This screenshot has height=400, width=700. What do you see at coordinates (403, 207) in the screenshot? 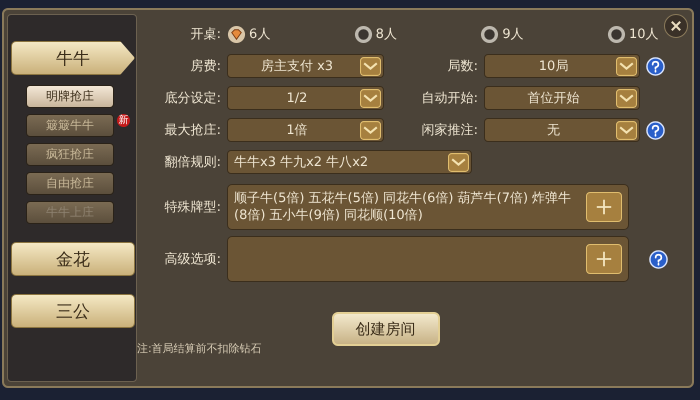
I see `special-cards-text: 顺子牛(5倍) 五花牛(5倍) 同花牛(6倍) 葫芦牛(7倍) 炸弹牛(8倍) 五小牛(9倍) 同花顺(10倍)` at bounding box center [403, 207].